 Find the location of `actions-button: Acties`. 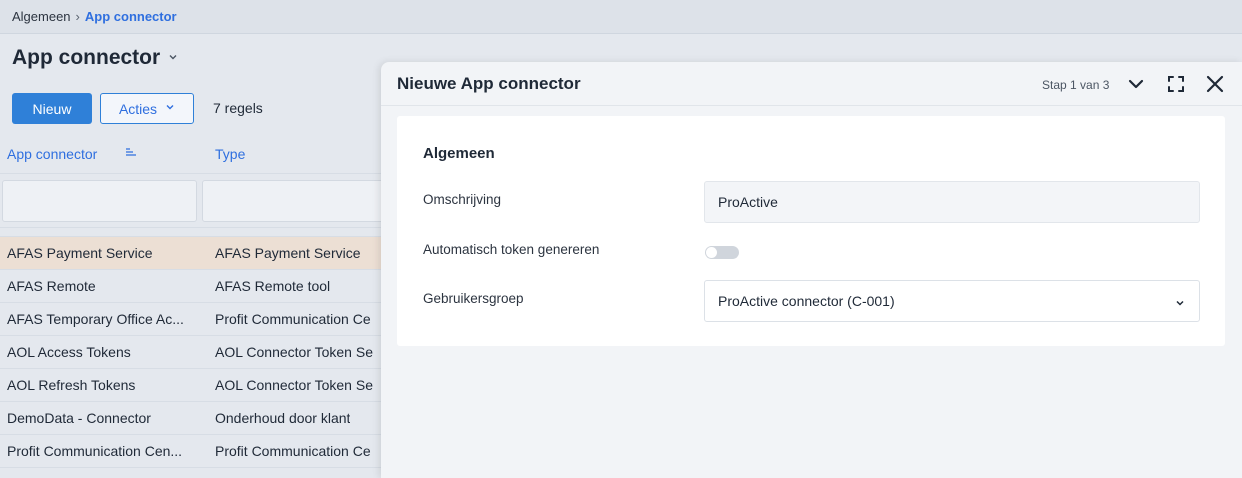

actions-button: Acties is located at coordinates (147, 108).